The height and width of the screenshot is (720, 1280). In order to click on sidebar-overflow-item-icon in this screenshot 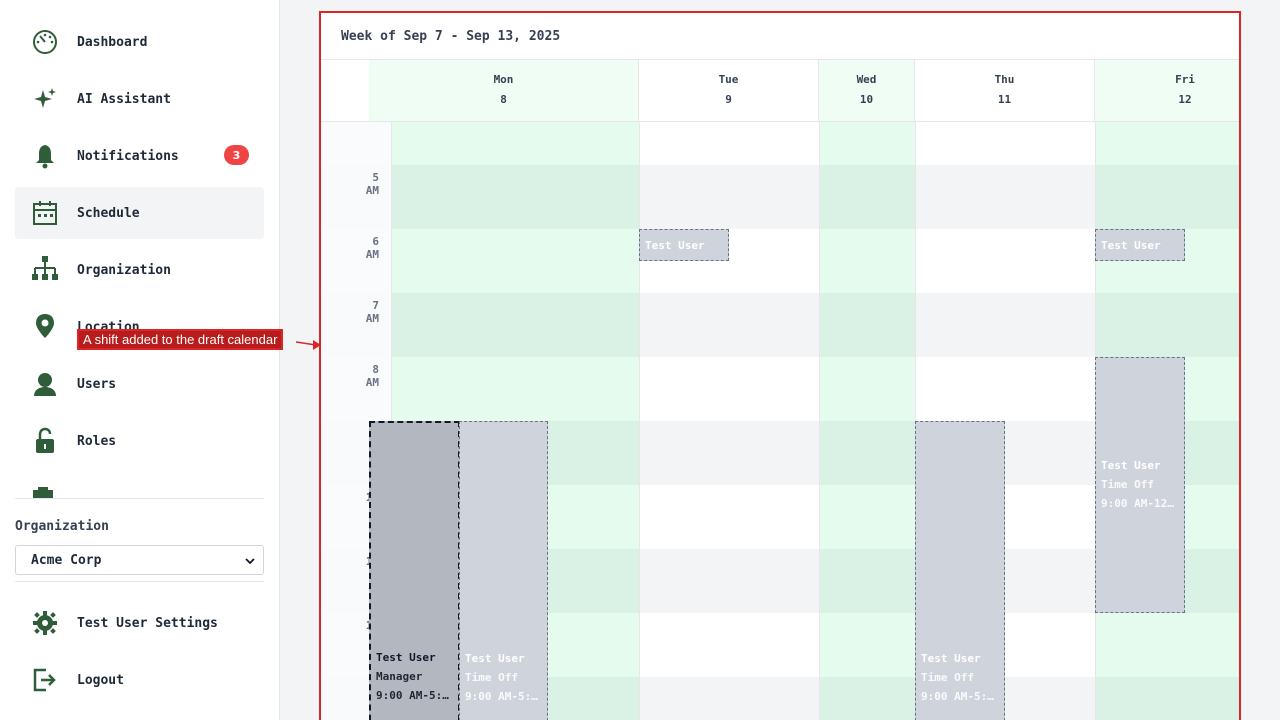, I will do `click(45, 492)`.